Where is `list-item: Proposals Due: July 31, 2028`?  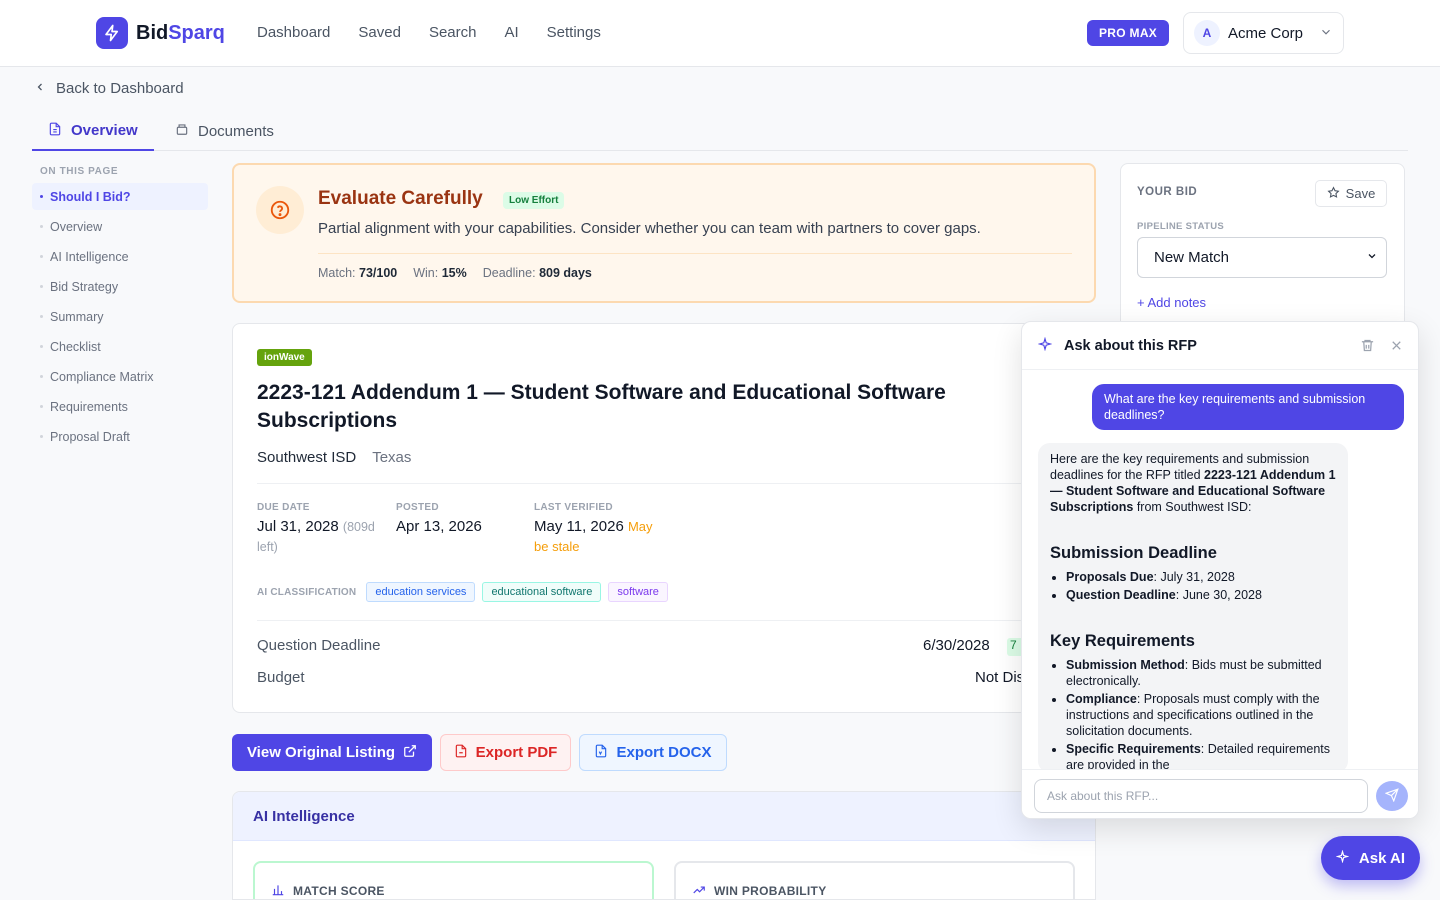
list-item: Proposals Due: July 31, 2028 is located at coordinates (1201, 577).